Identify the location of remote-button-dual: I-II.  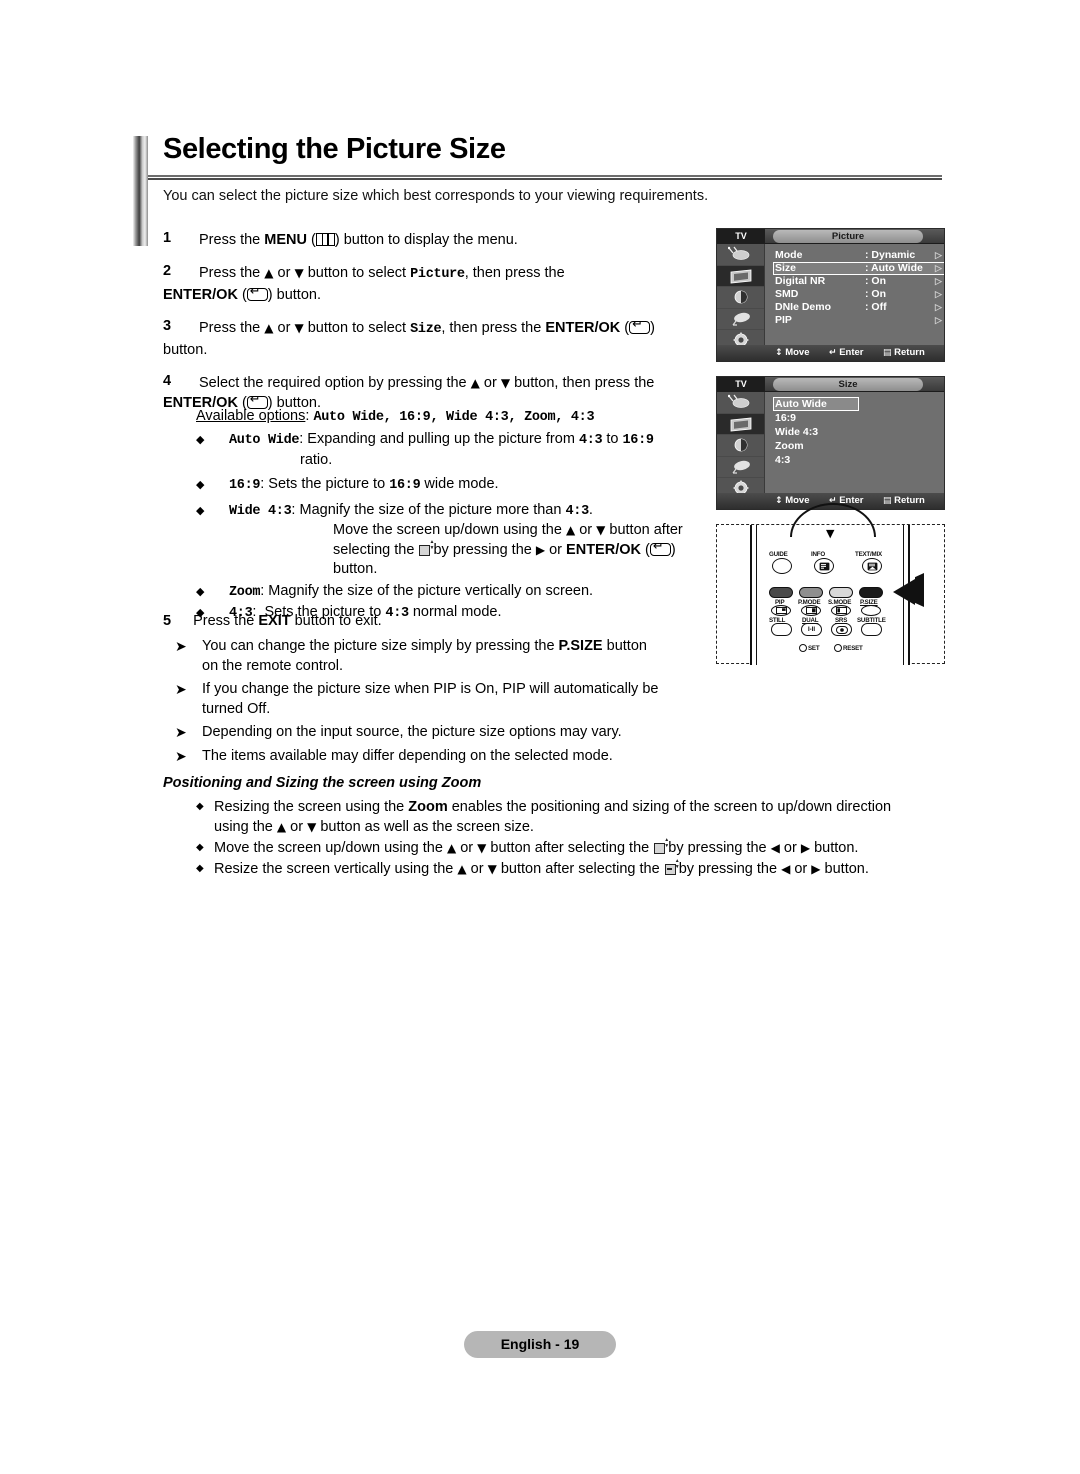
(811, 629).